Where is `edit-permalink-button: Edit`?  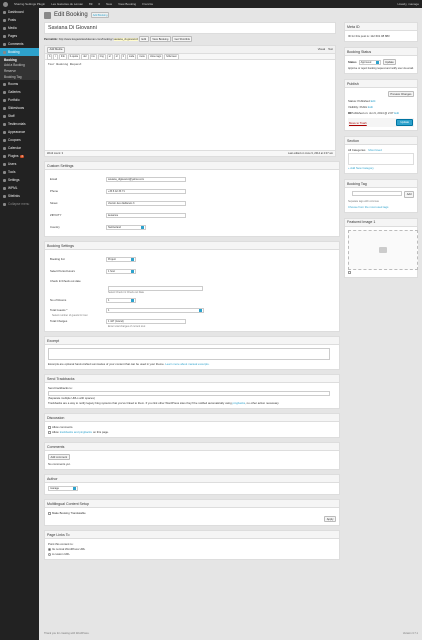
edit-permalink-button: Edit is located at coordinates (144, 39).